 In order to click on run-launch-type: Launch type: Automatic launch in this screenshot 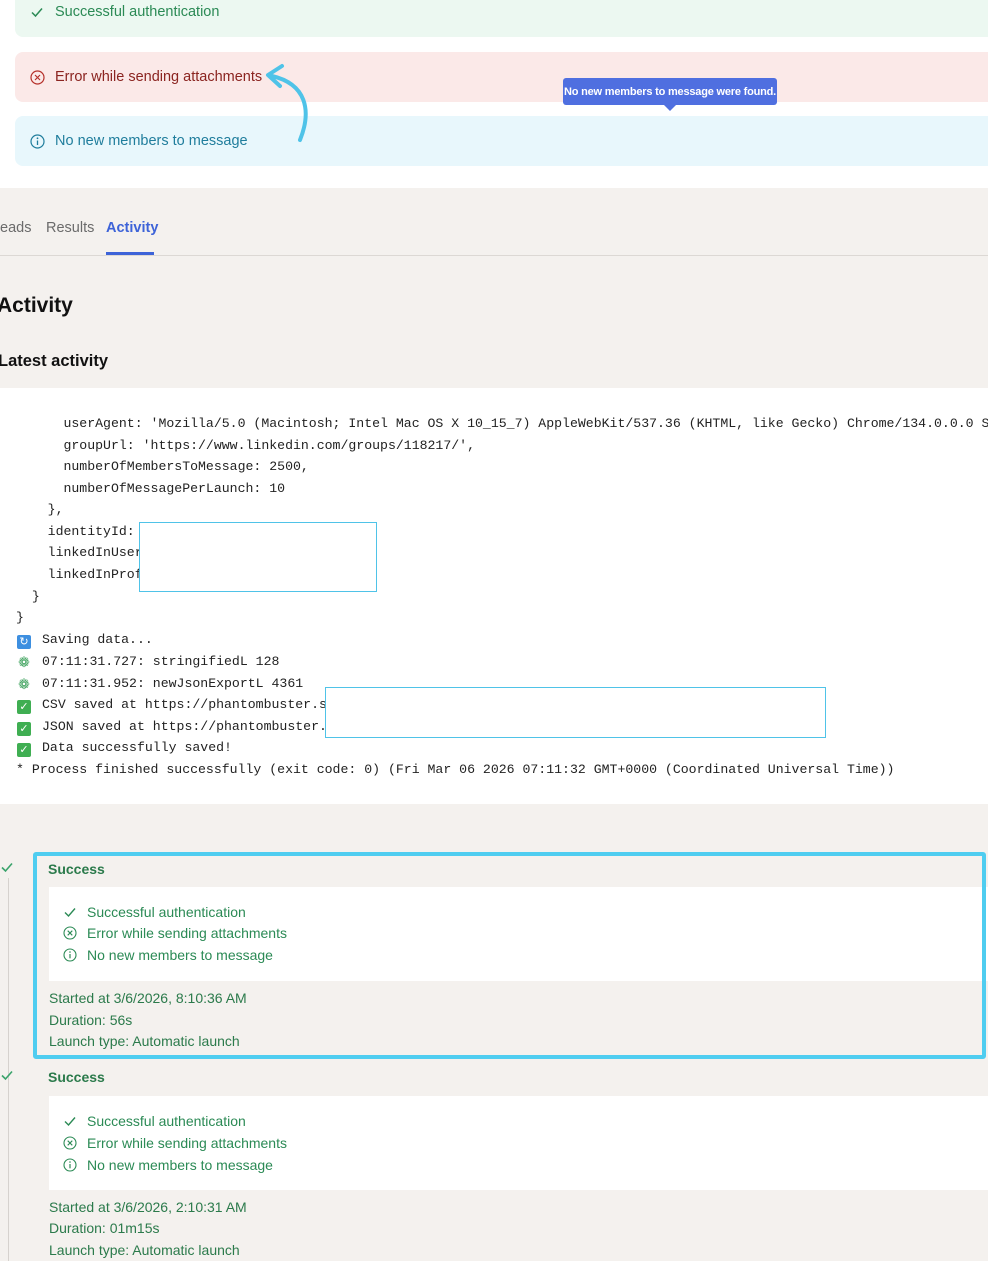, I will do `click(144, 1250)`.